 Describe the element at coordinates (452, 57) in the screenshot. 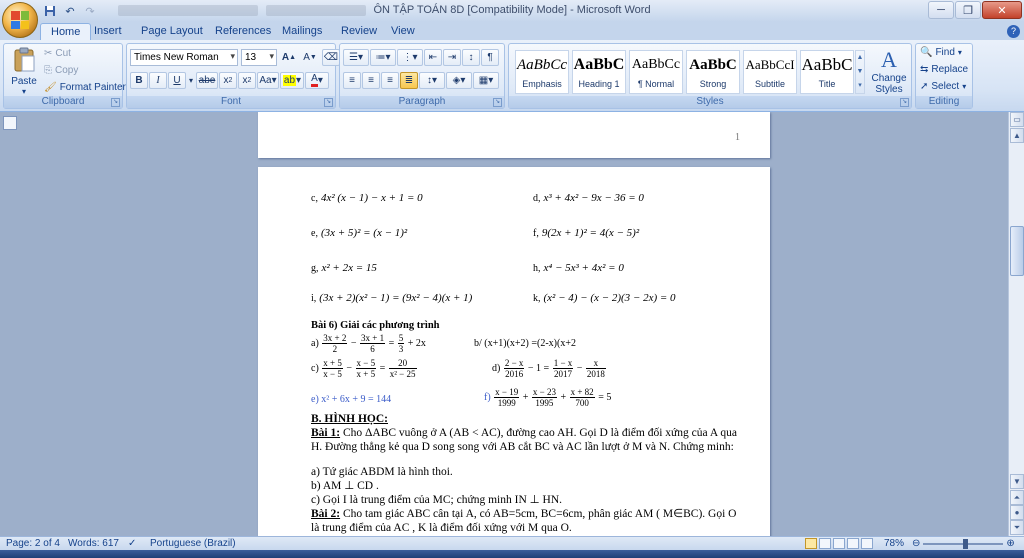

I see `increase-indent-icon: ⇥` at that location.